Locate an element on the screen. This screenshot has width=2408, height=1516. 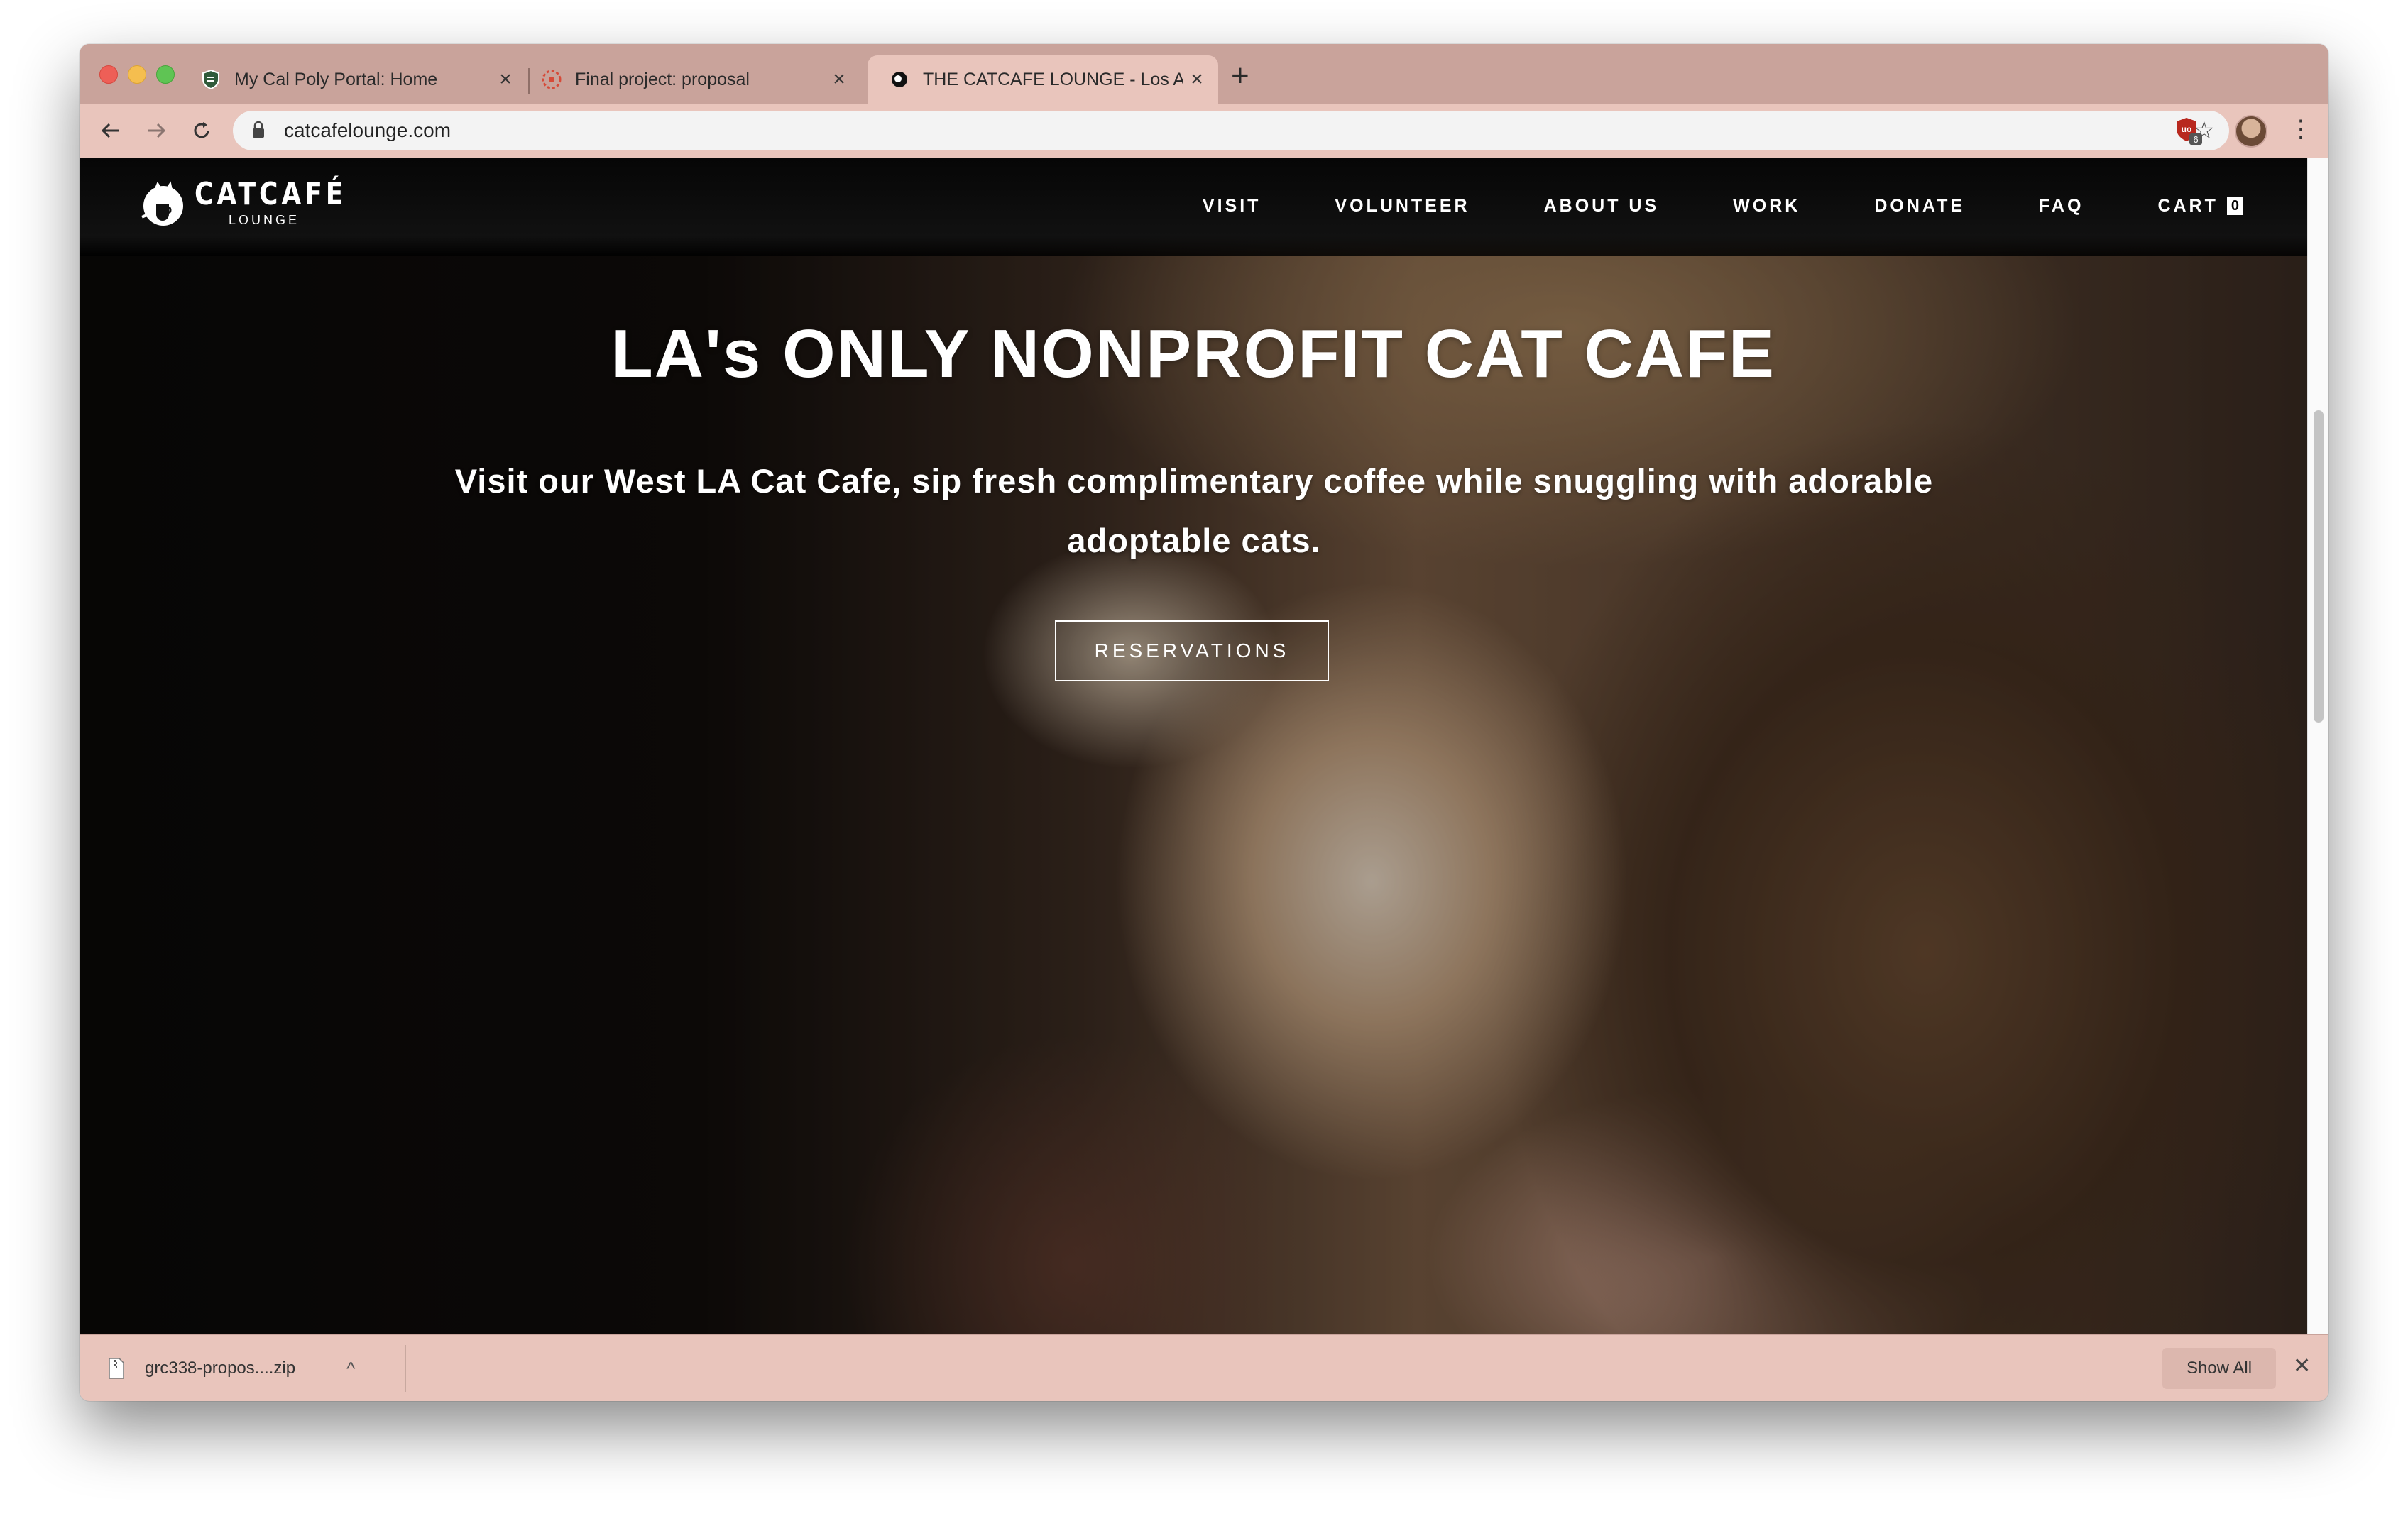
nav-faq: FAQ is located at coordinates (2061, 206).